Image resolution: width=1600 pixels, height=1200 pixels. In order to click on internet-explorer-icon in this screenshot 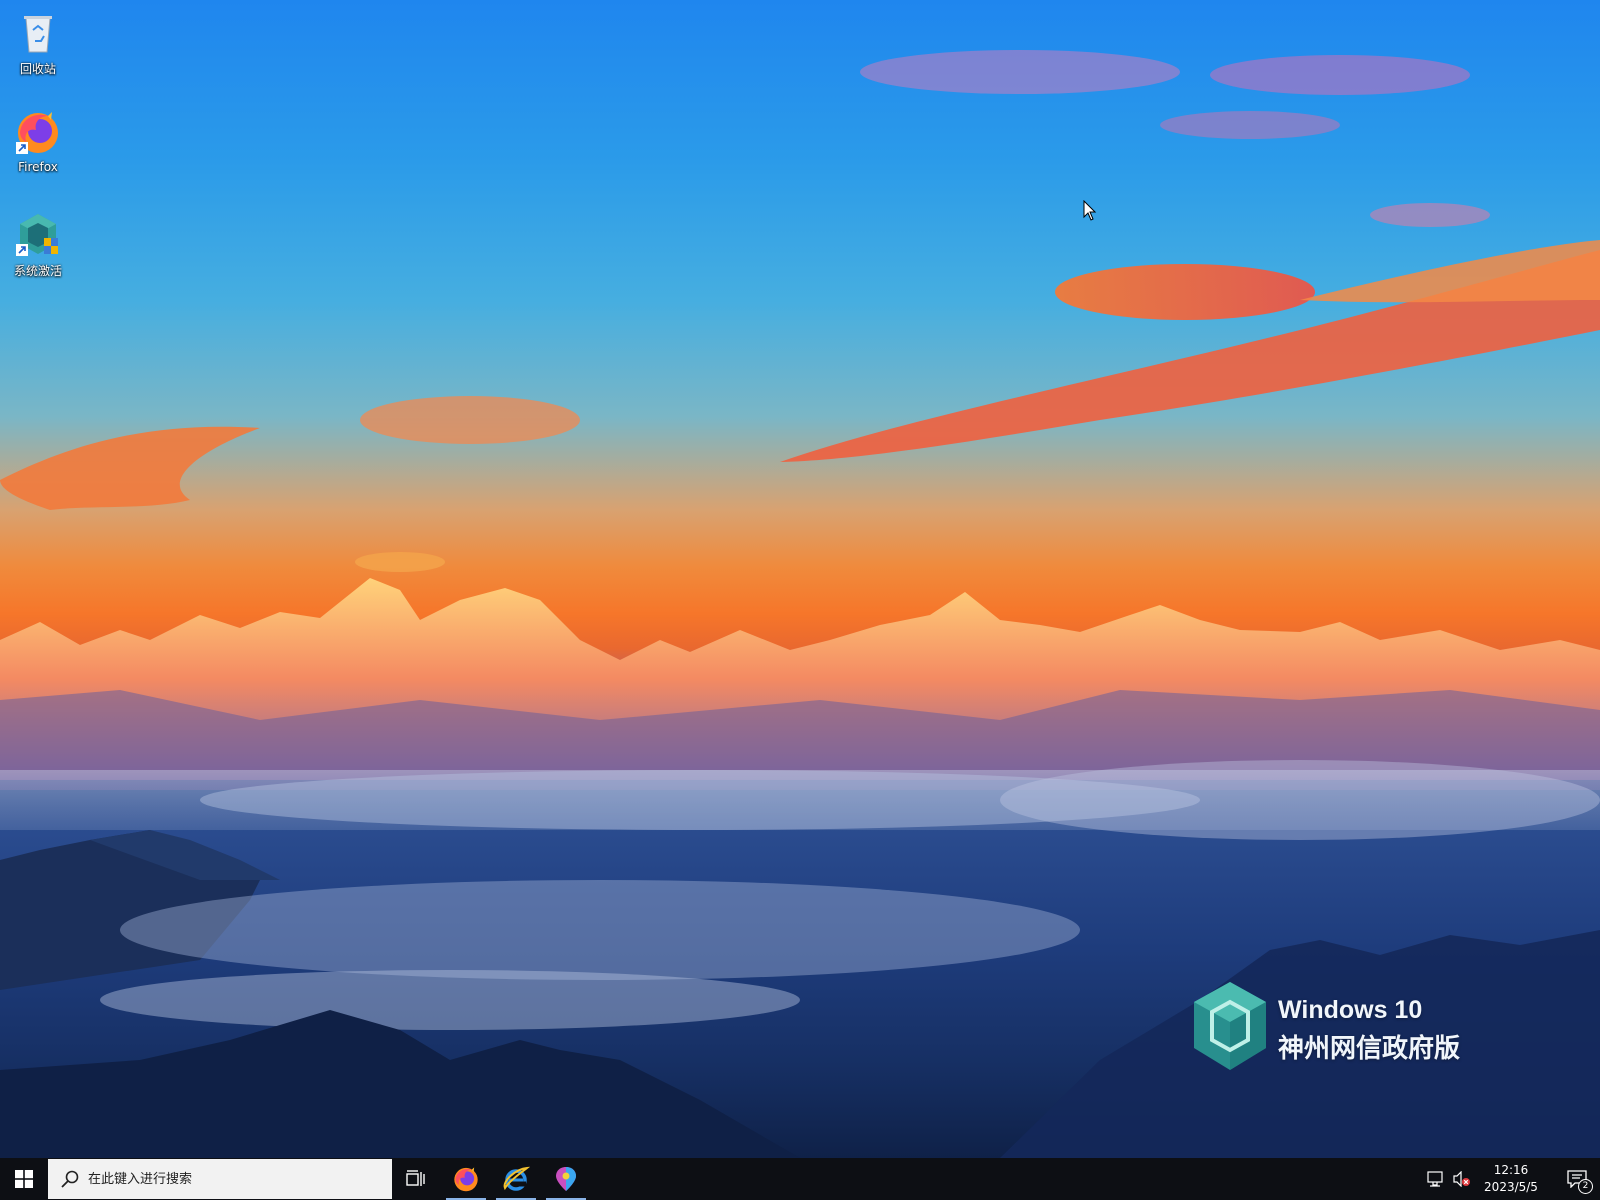, I will do `click(516, 1178)`.